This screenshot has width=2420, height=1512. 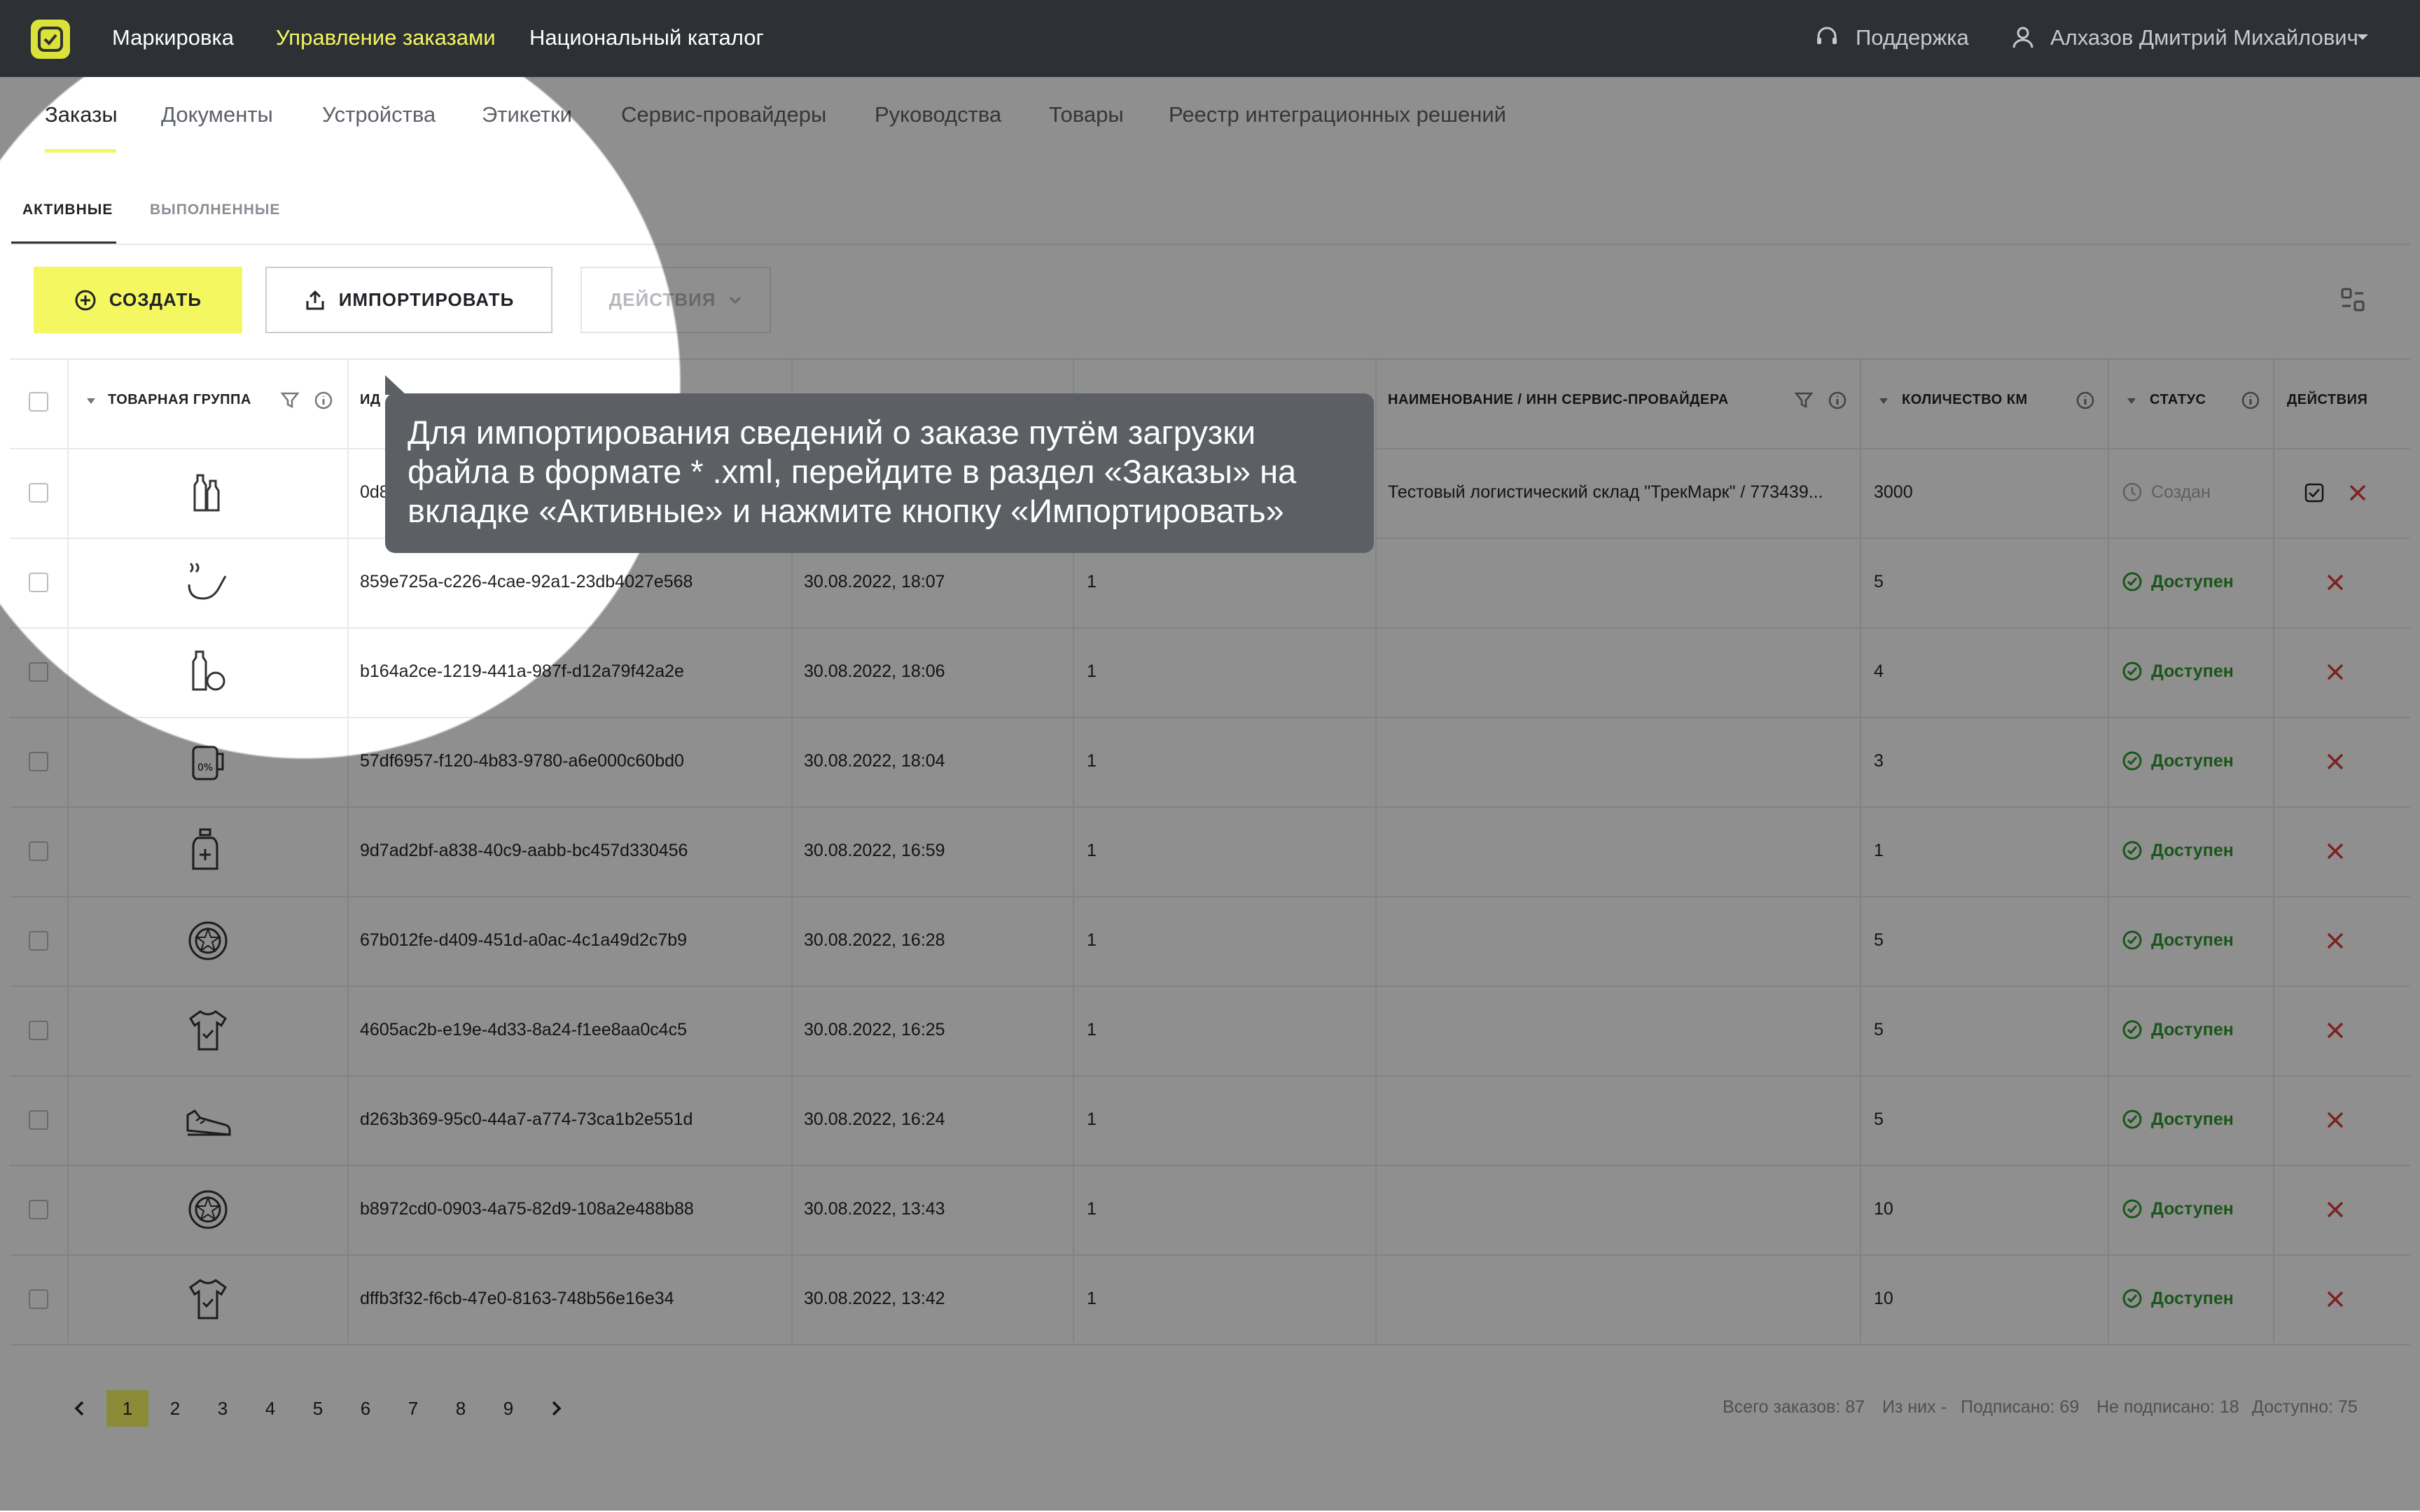 I want to click on clock-icon, so click(x=2132, y=492).